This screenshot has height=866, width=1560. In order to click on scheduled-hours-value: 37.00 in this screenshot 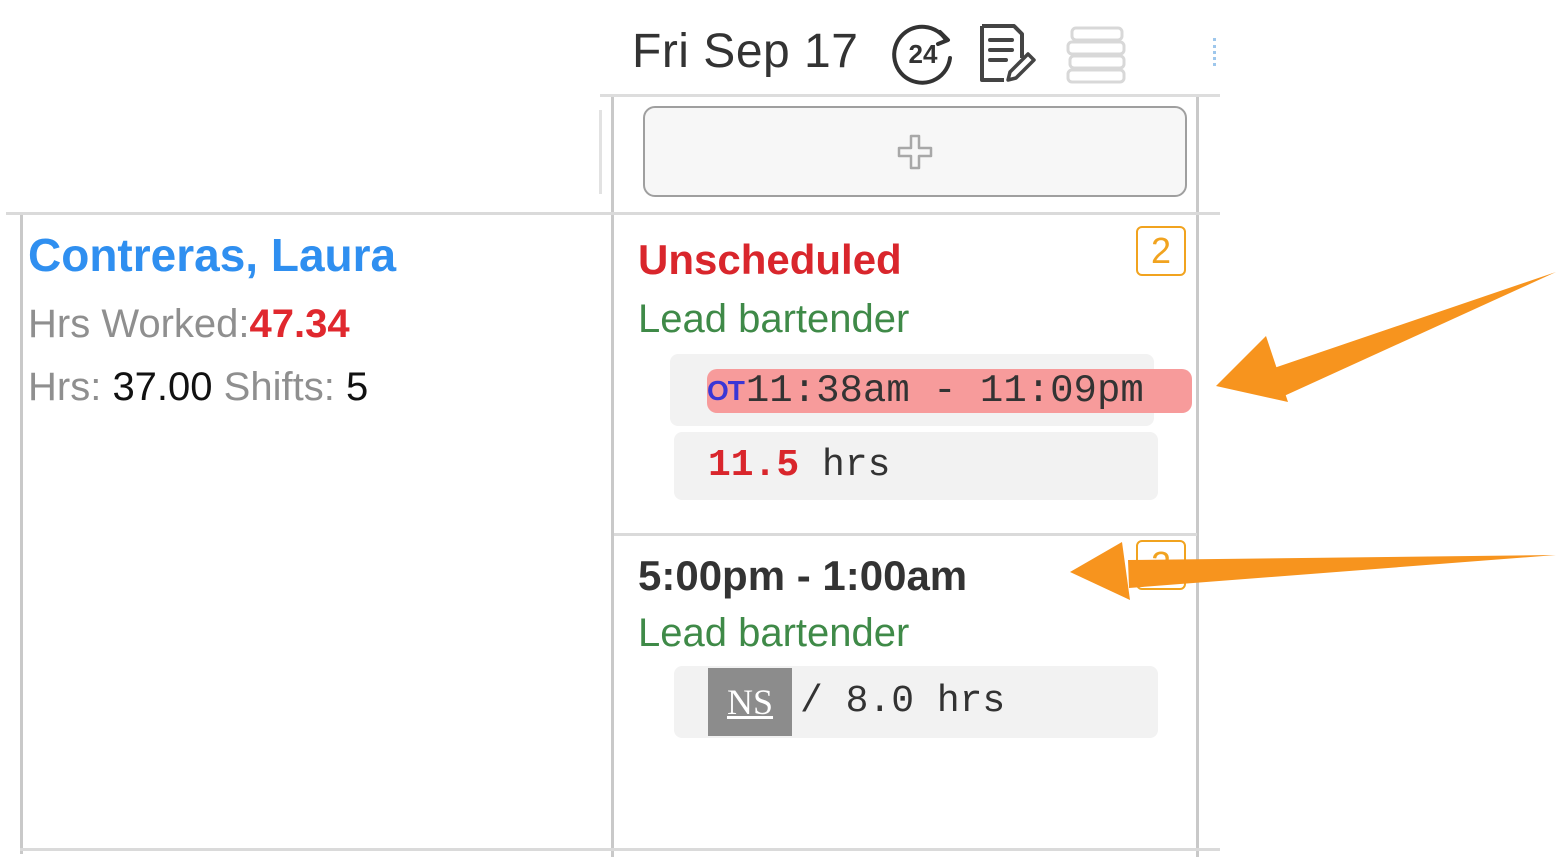, I will do `click(162, 387)`.